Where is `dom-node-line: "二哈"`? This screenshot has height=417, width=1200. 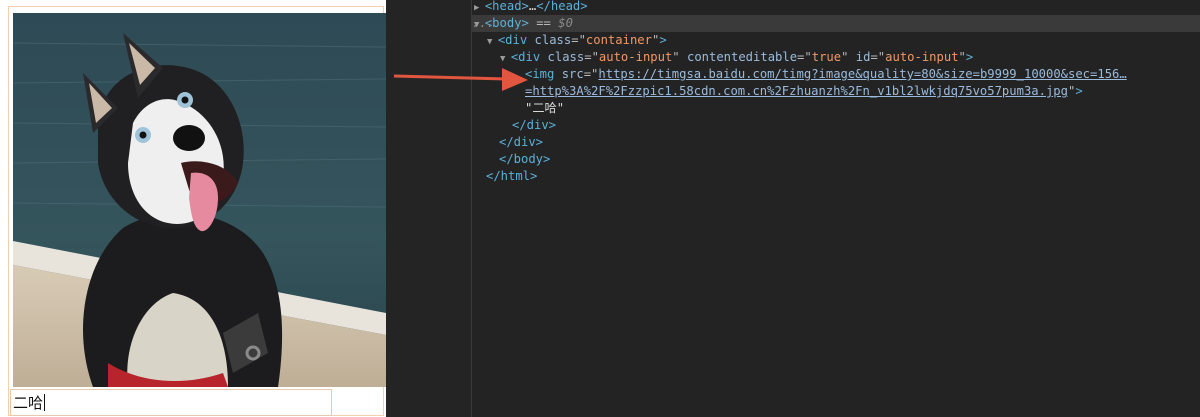 dom-node-line: "二哈" is located at coordinates (836, 108).